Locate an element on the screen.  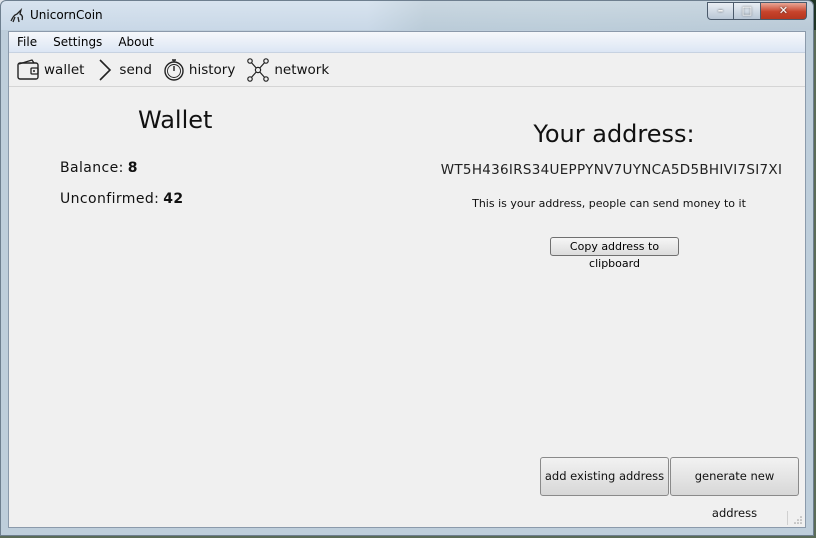
unconfirmed-row: Unconfirmed: 42 is located at coordinates (122, 199).